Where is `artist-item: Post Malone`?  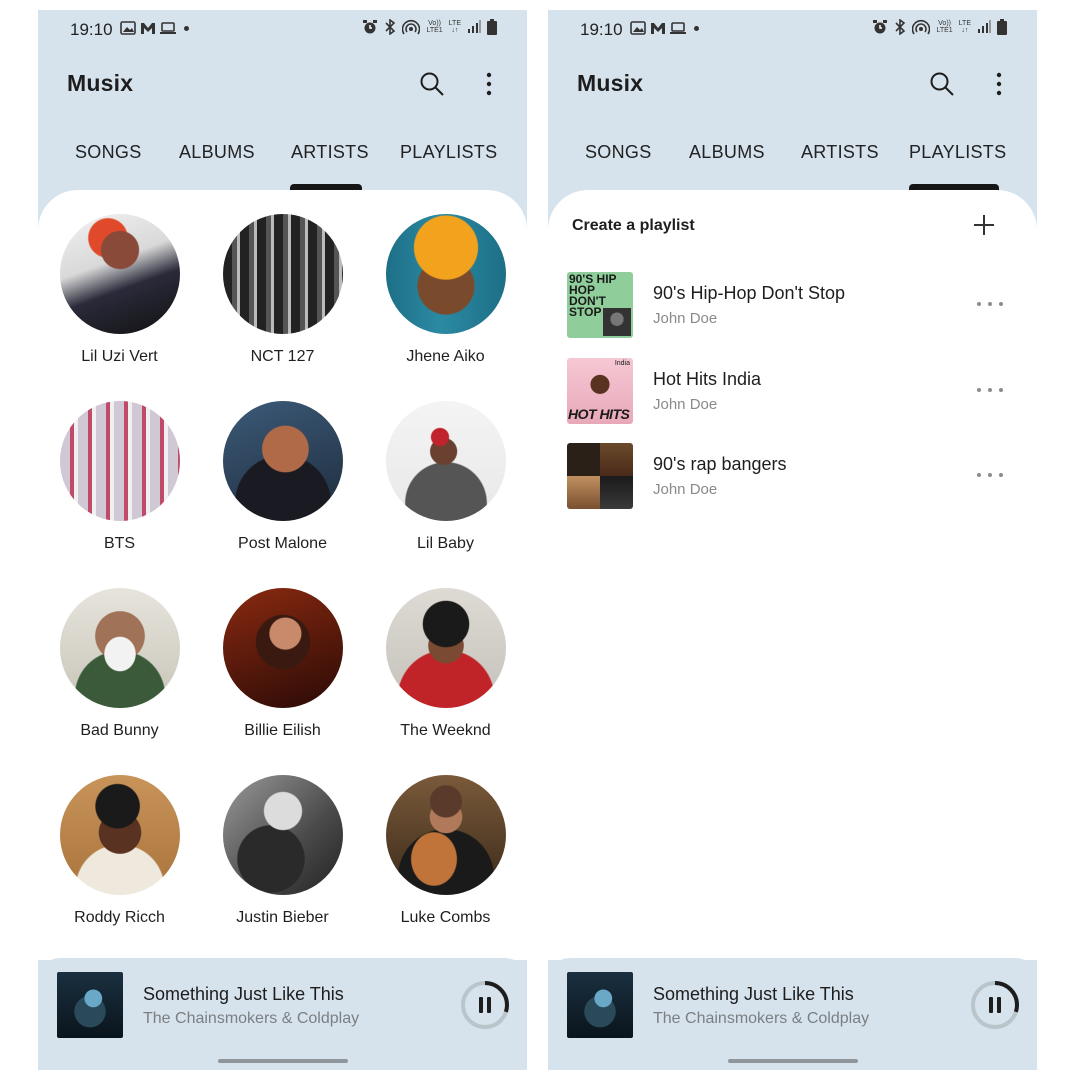 artist-item: Post Malone is located at coordinates (282, 477).